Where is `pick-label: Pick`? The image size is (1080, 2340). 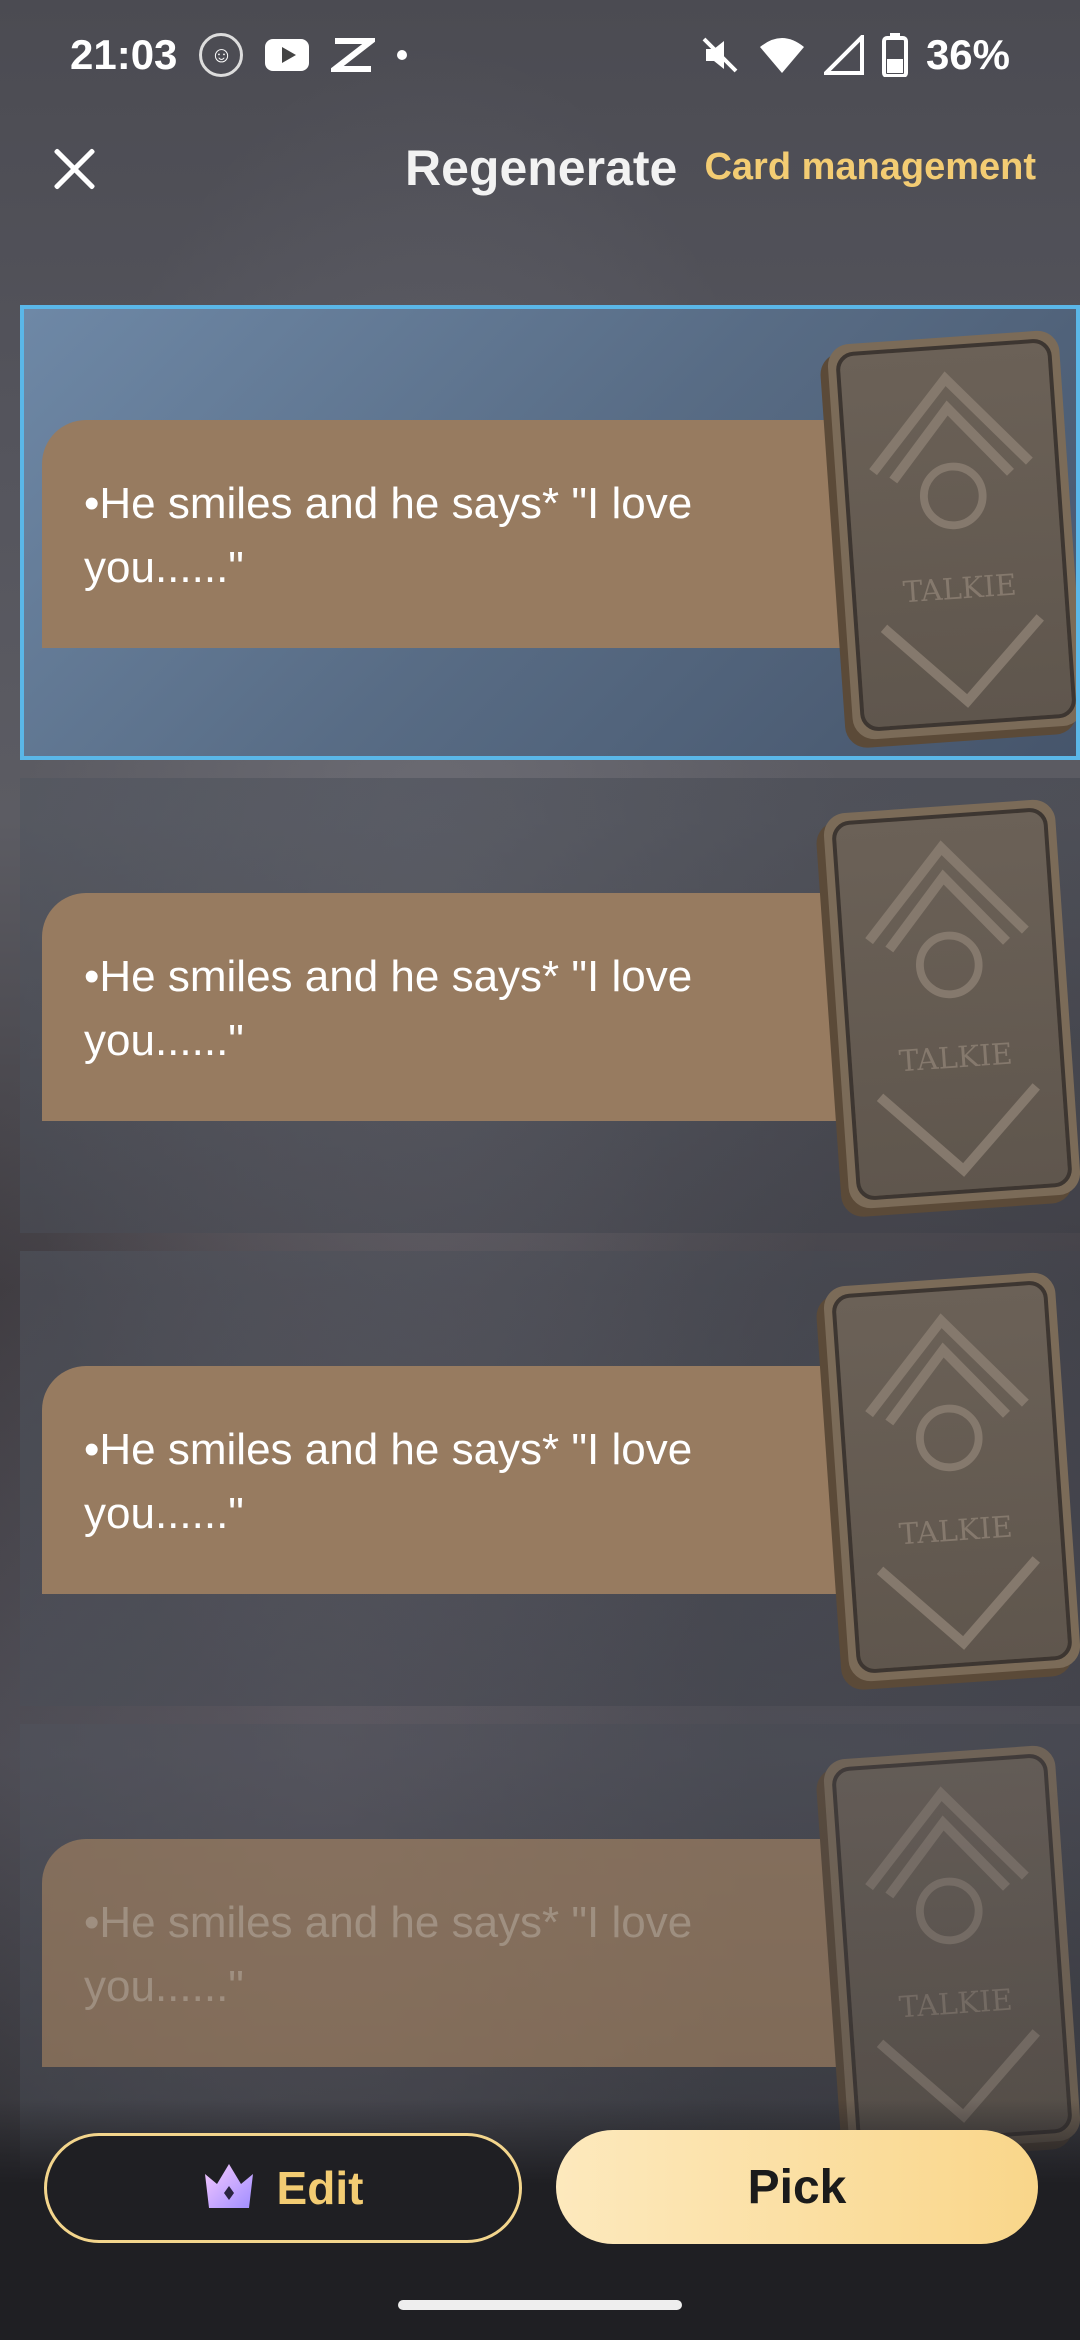
pick-label: Pick is located at coordinates (797, 2187).